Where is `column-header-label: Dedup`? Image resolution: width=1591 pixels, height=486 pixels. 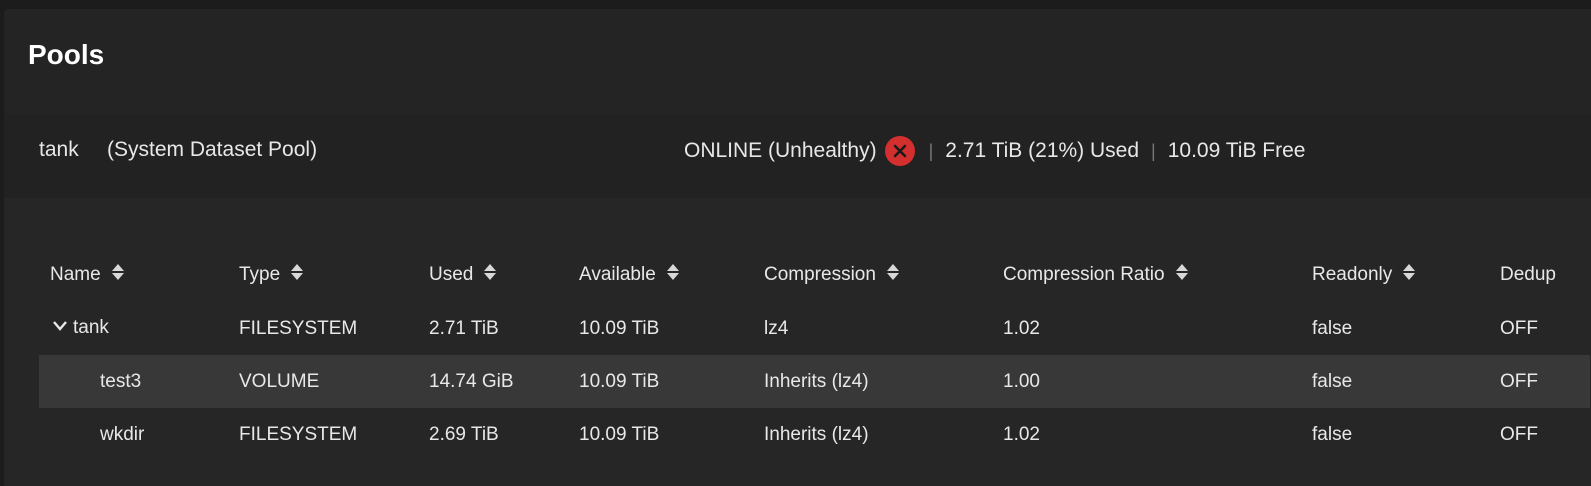 column-header-label: Dedup is located at coordinates (1528, 274).